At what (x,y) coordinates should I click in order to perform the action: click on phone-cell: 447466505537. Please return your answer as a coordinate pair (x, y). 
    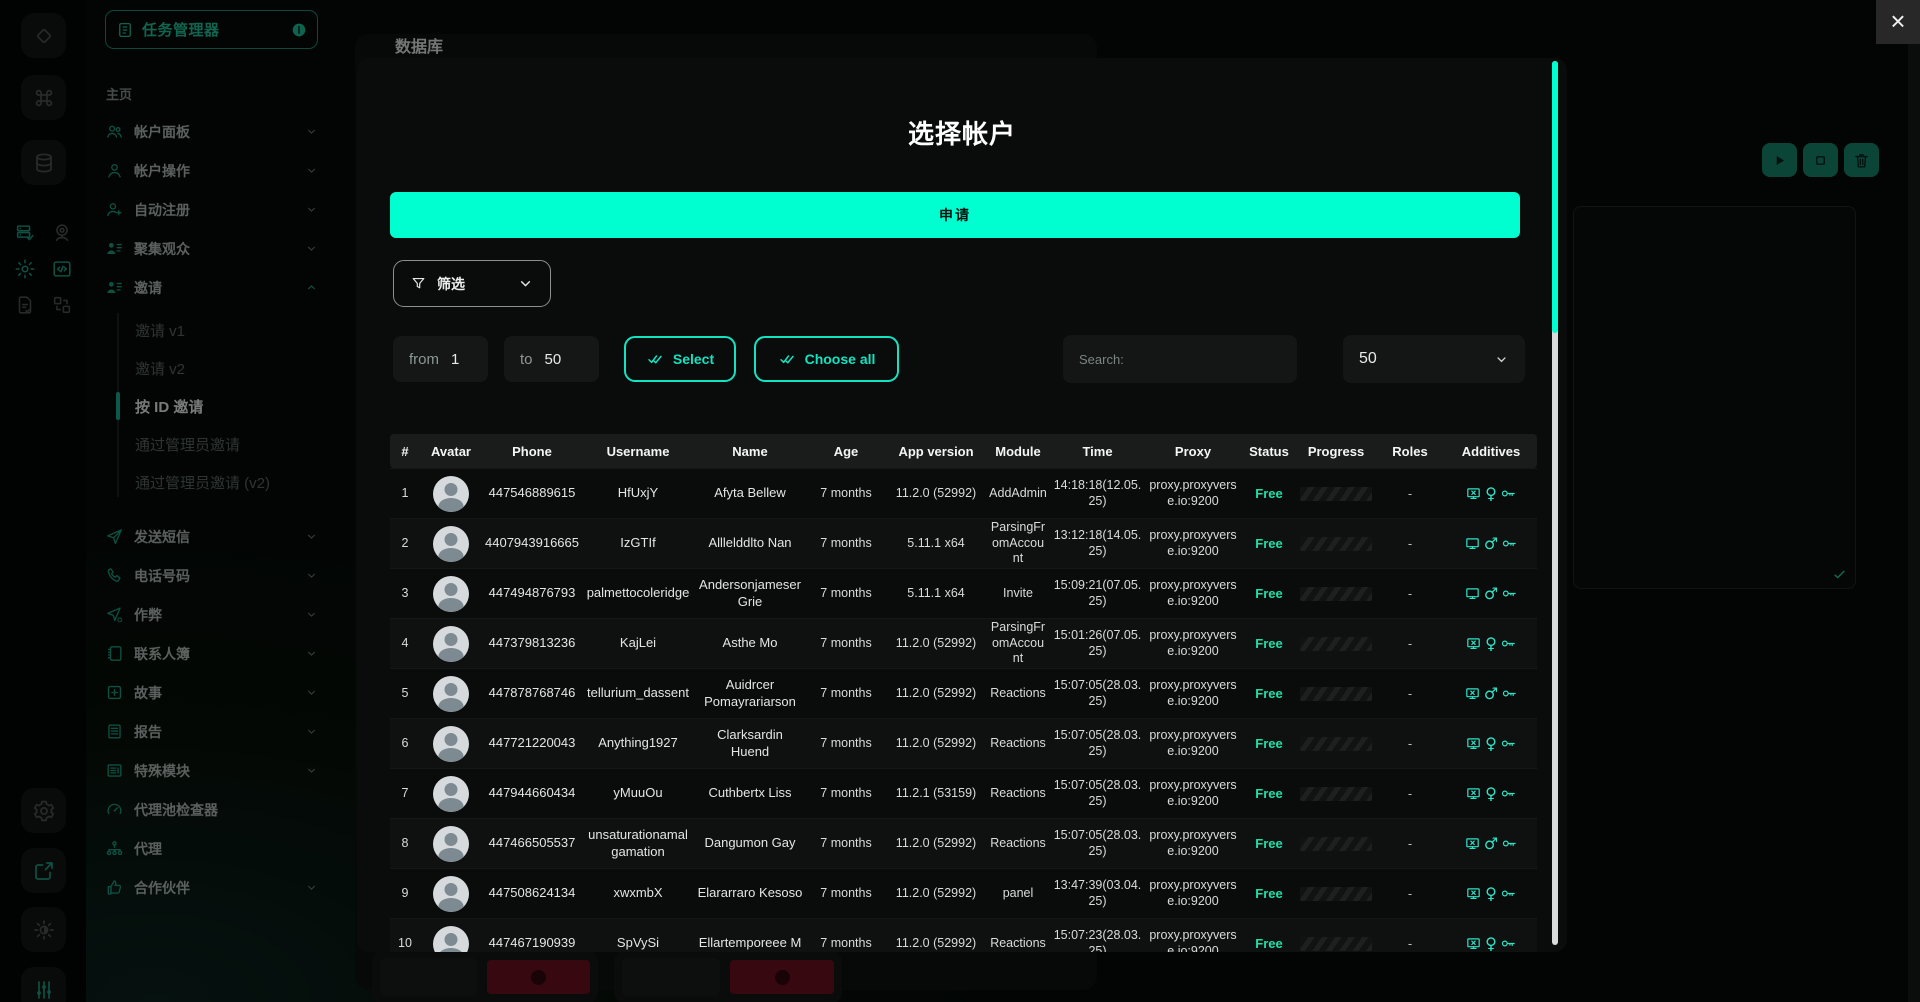
    Looking at the image, I should click on (532, 843).